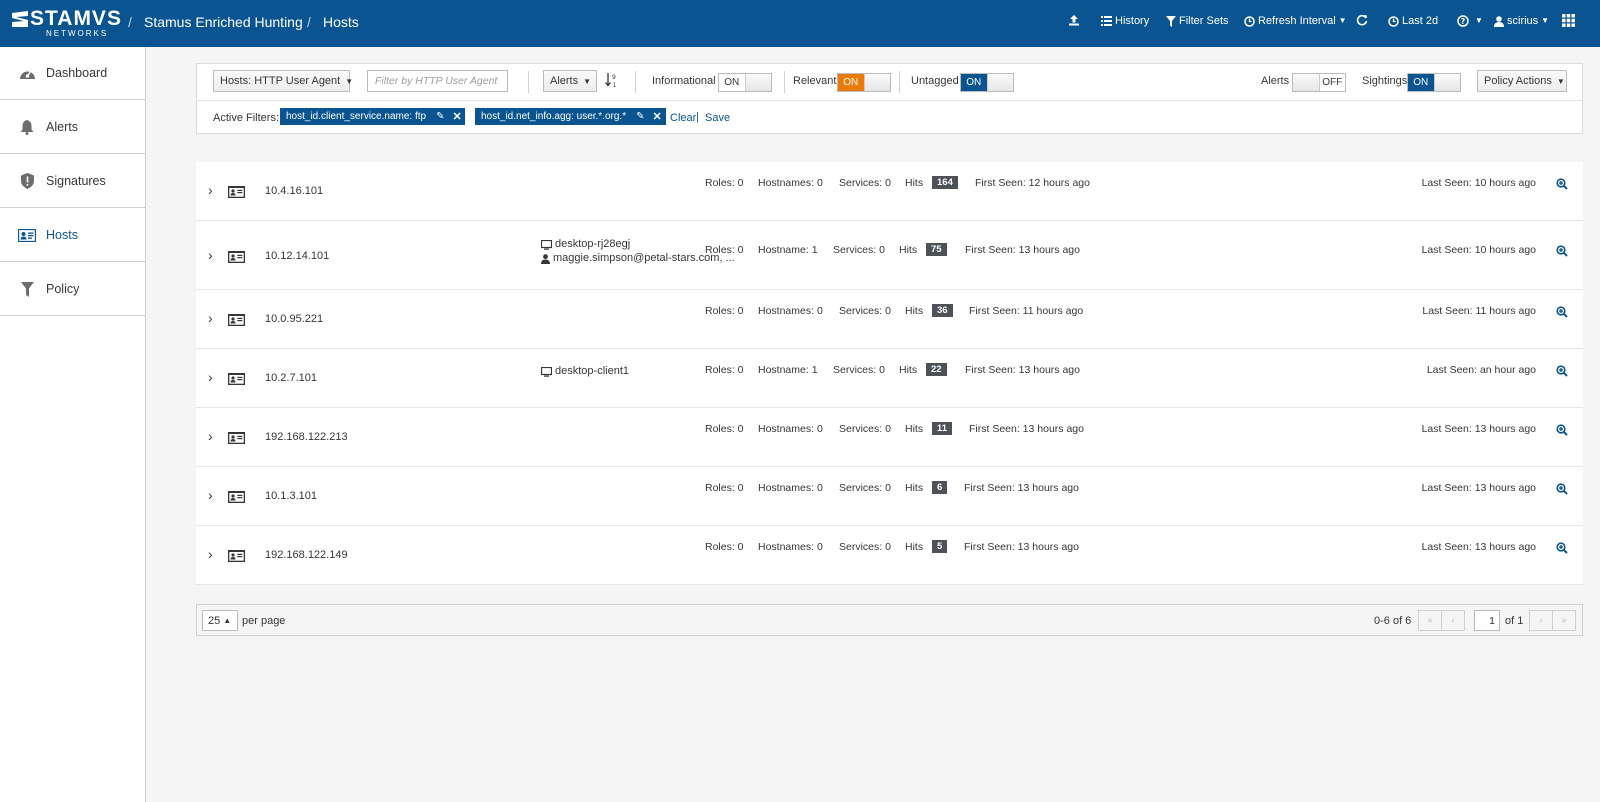  Describe the element at coordinates (297, 256) in the screenshot. I see `host-ip: 10.12.14.101` at that location.